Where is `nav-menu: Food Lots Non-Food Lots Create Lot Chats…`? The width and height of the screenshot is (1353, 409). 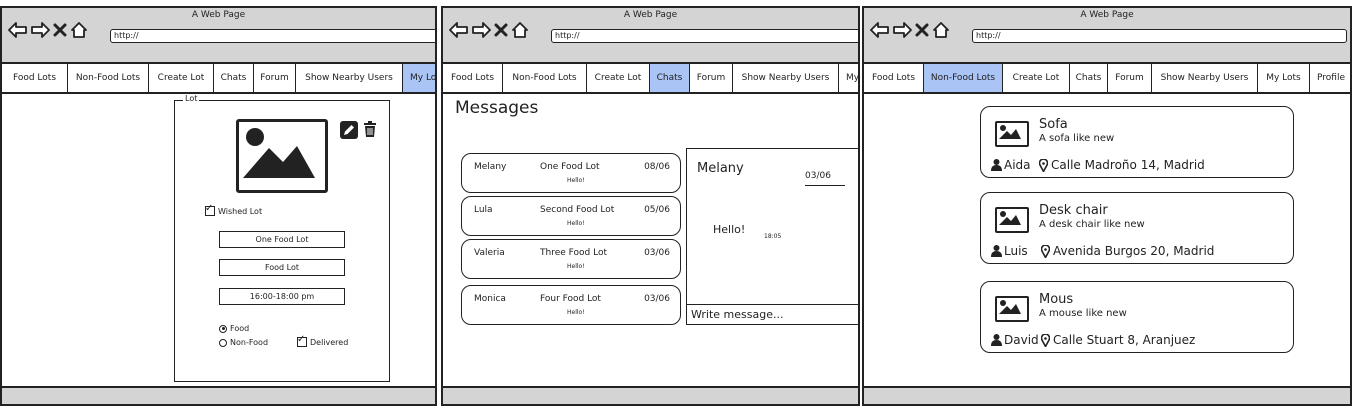 nav-menu: Food Lots Non-Food Lots Create Lot Chats… is located at coordinates (1107, 79).